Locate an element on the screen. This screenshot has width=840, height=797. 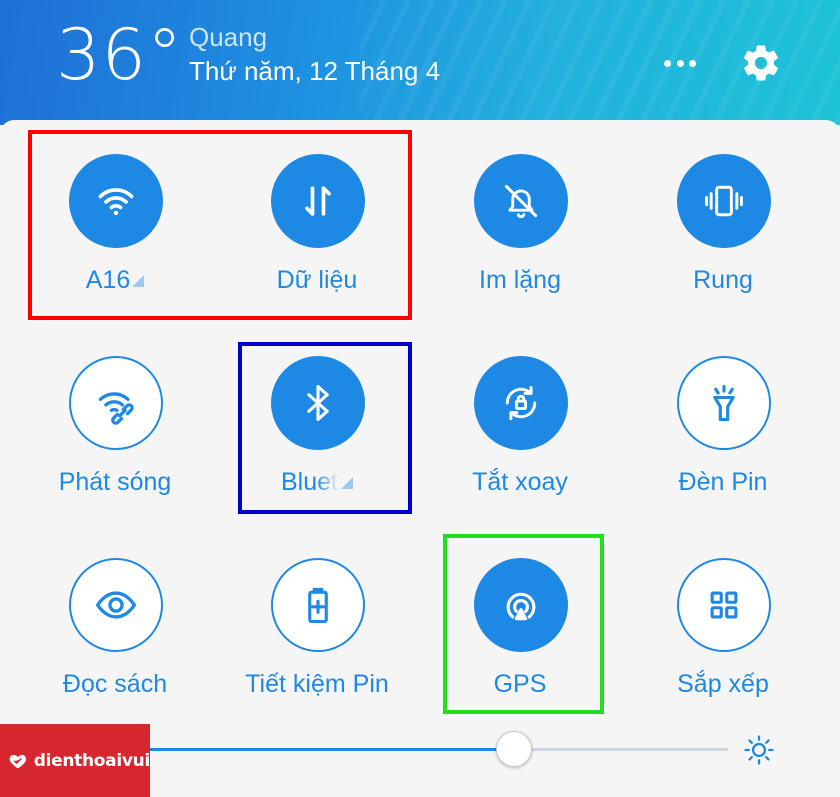
location-label: Quang is located at coordinates (228, 37).